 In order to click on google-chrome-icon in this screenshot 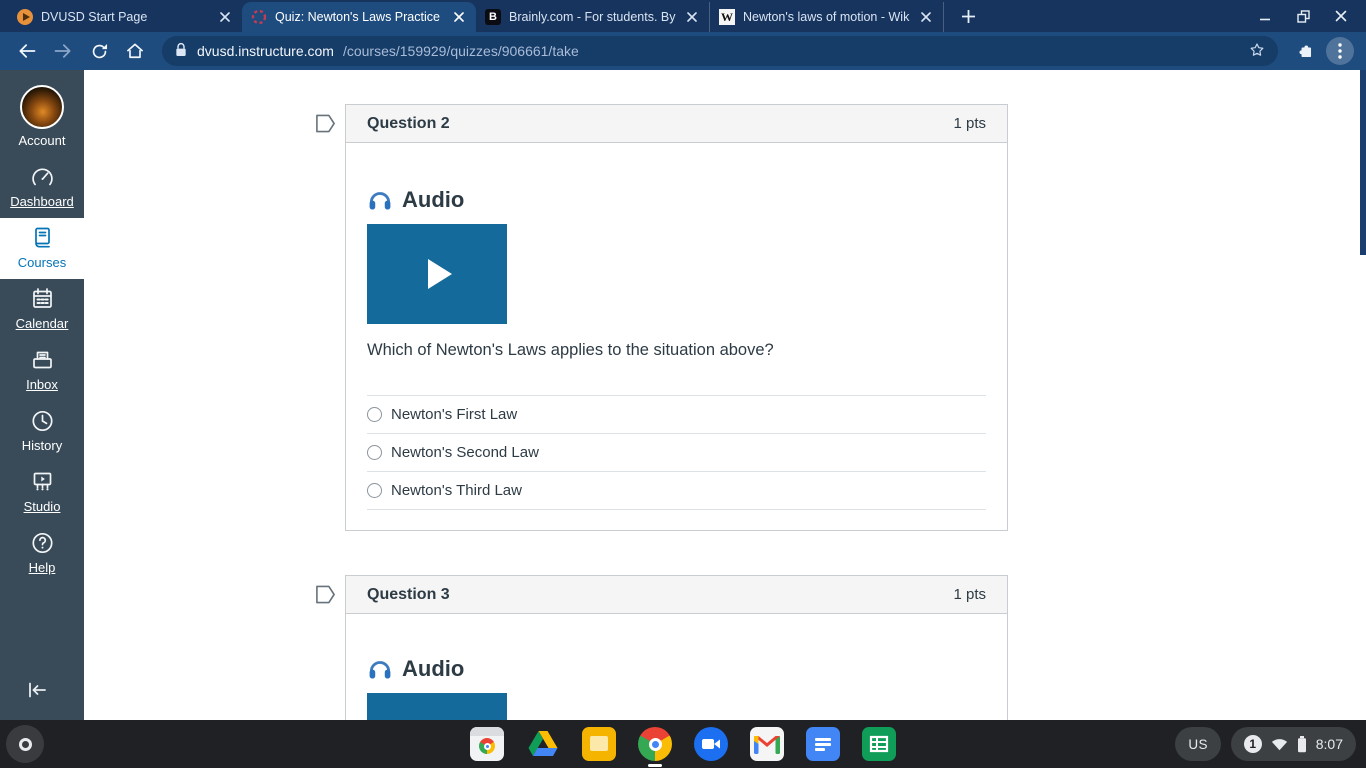, I will do `click(655, 744)`.